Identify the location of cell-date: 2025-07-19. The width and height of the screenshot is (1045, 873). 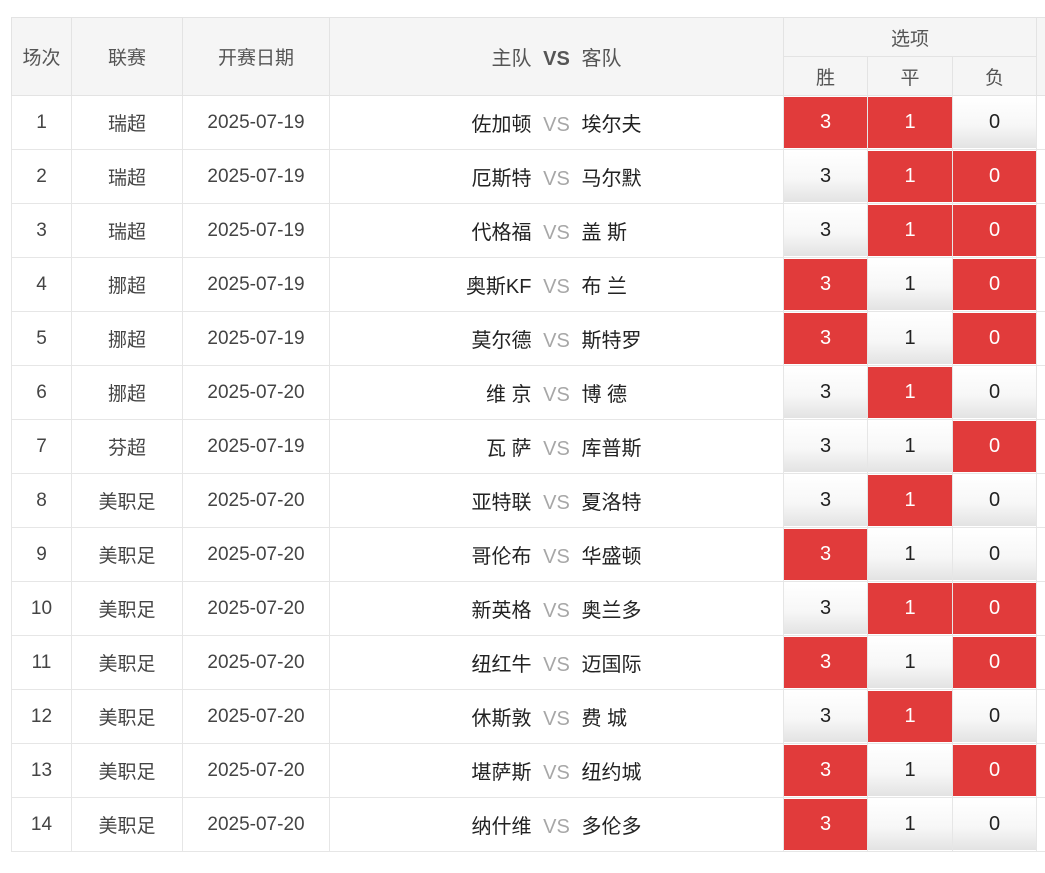
(256, 284).